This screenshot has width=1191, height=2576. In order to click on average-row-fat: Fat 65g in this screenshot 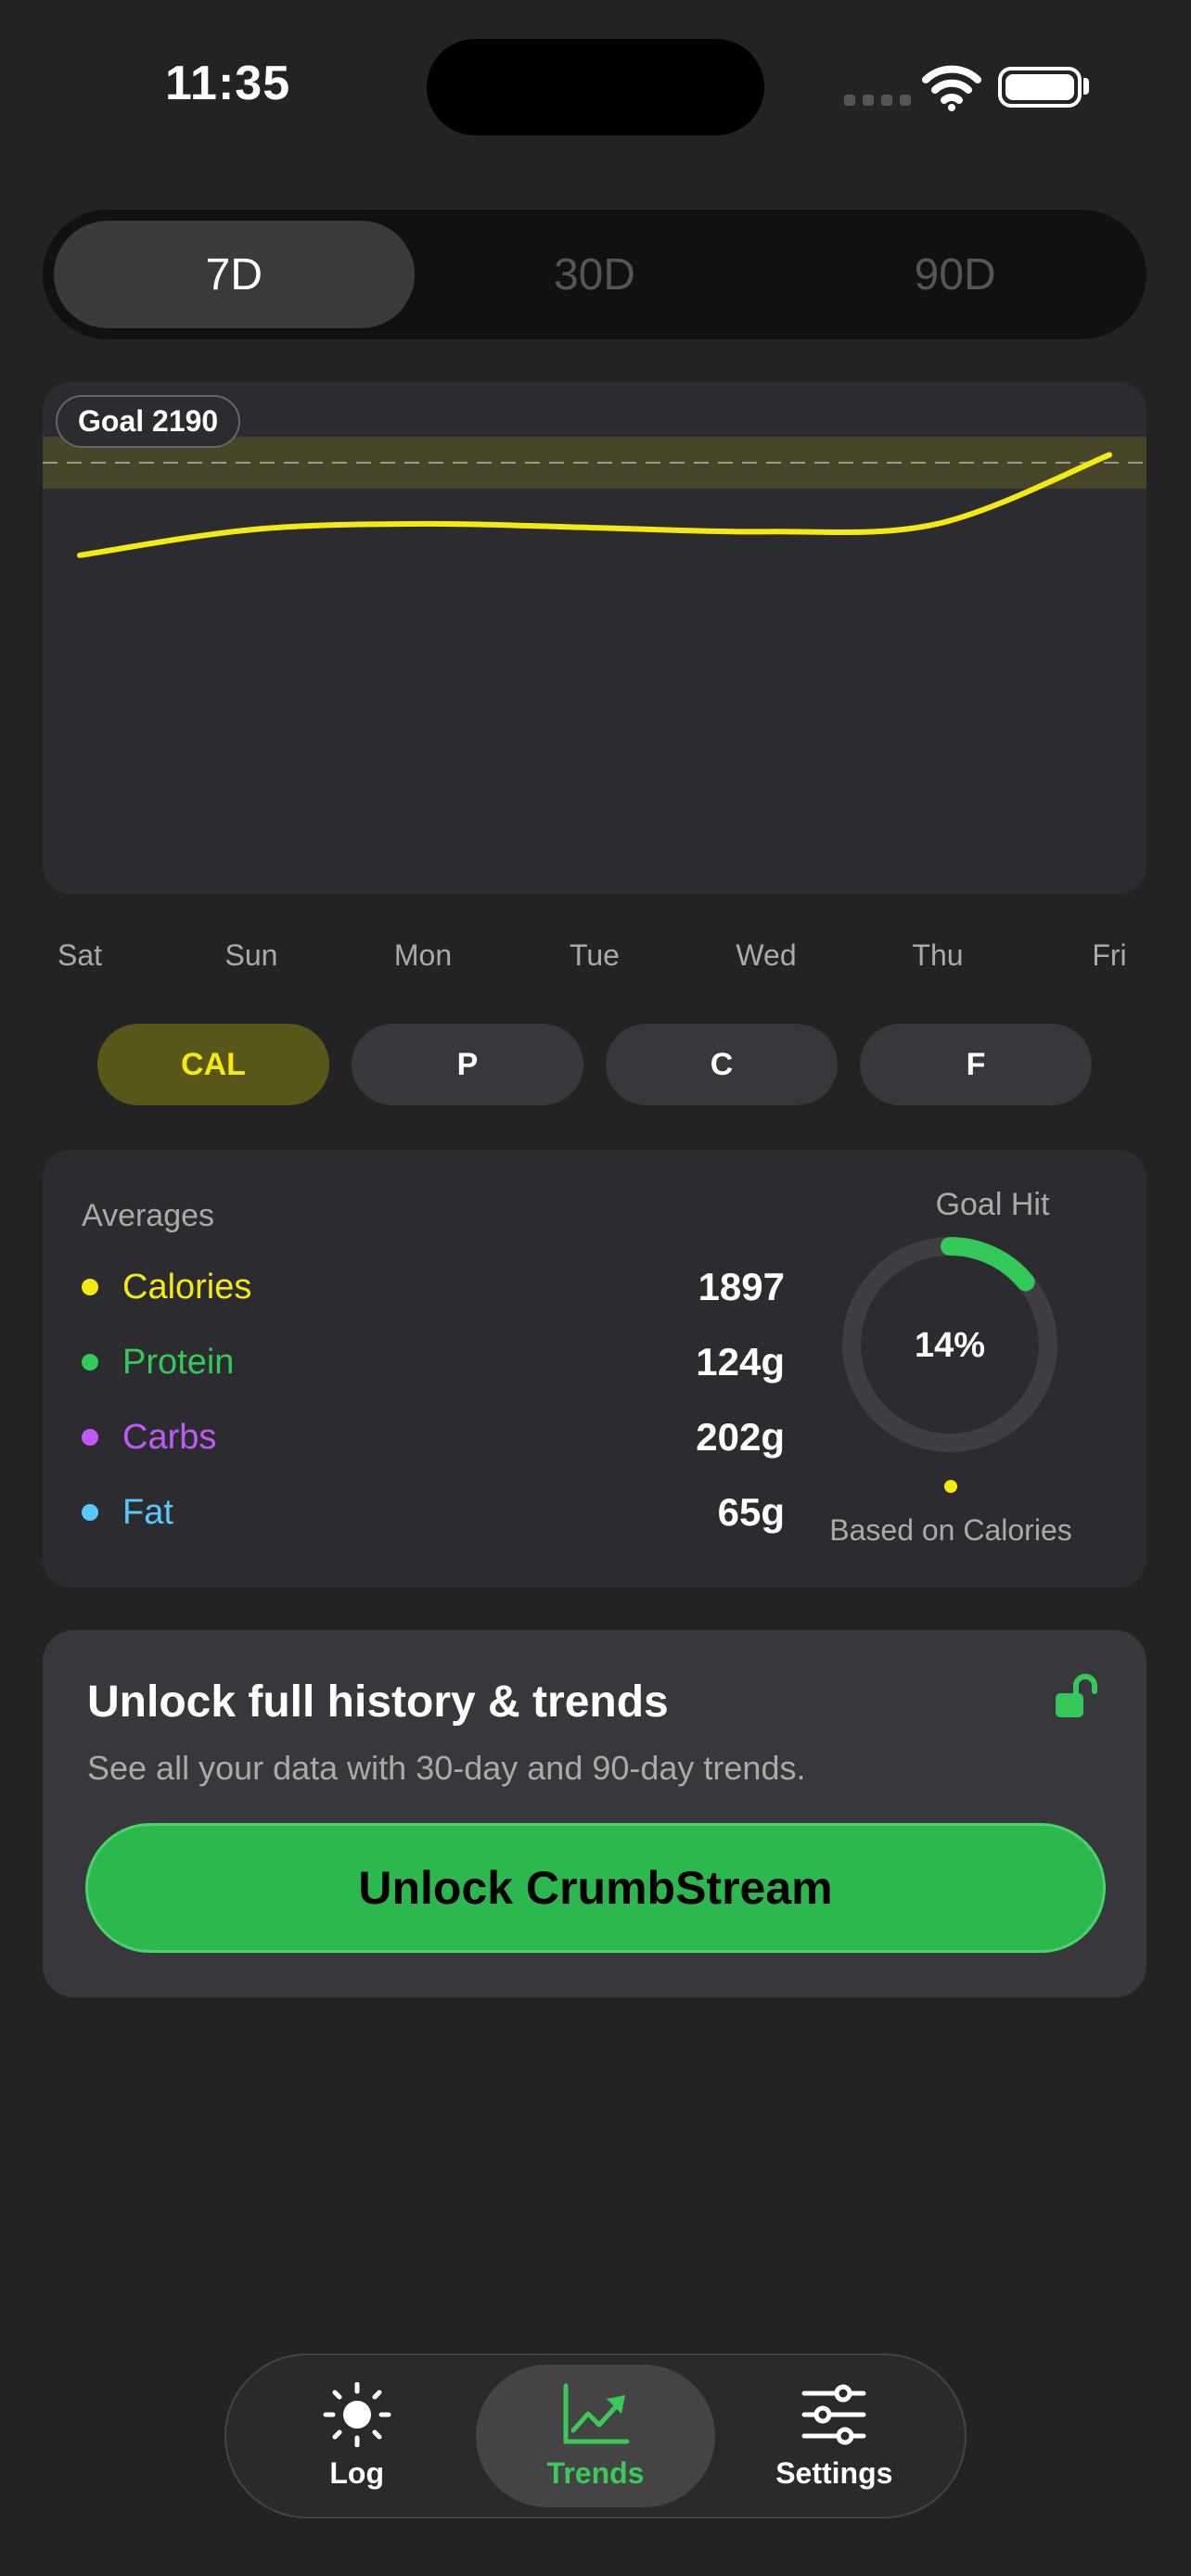, I will do `click(433, 1512)`.